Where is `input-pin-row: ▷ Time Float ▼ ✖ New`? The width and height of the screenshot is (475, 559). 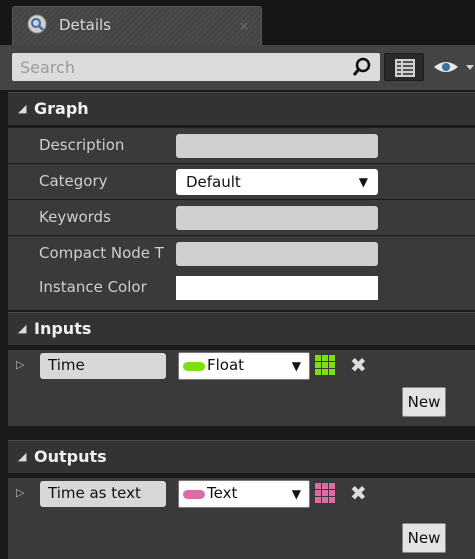
input-pin-row: ▷ Time Float ▼ ✖ New is located at coordinates (241, 388).